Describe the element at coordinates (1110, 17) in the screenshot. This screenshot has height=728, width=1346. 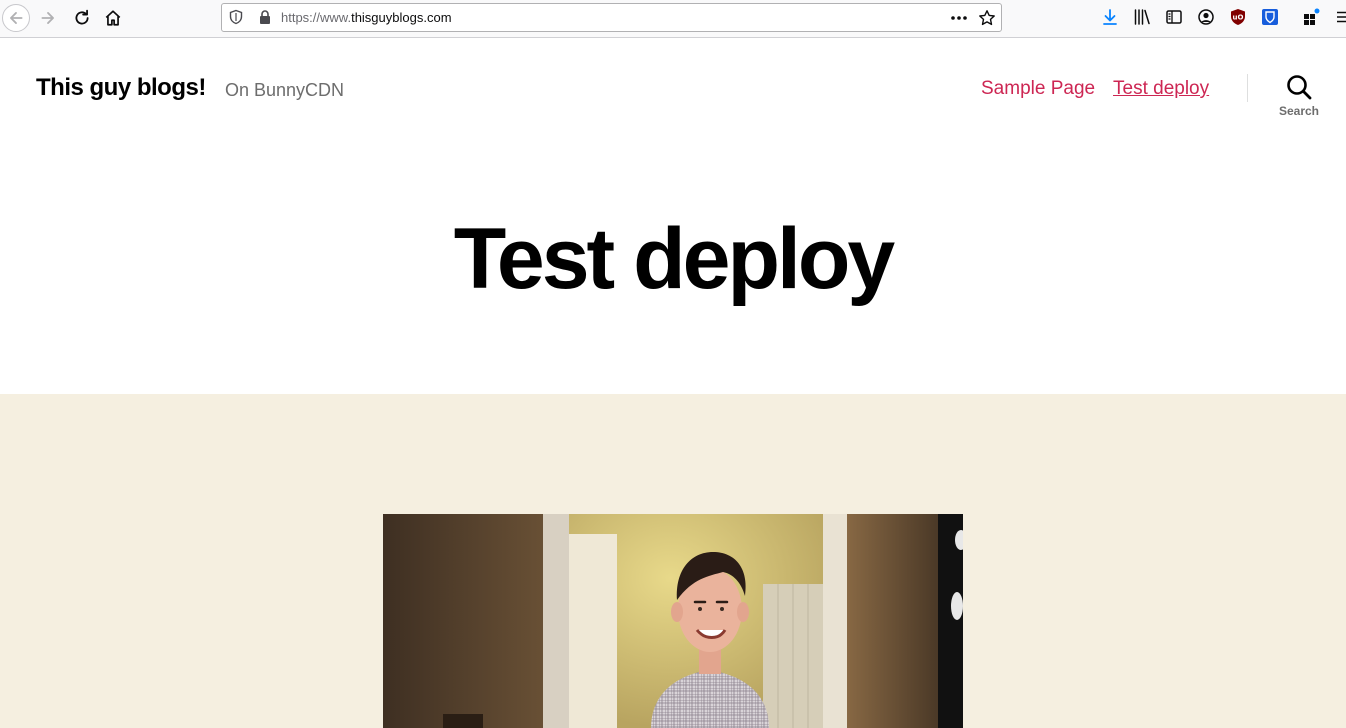
I see `download-icon` at that location.